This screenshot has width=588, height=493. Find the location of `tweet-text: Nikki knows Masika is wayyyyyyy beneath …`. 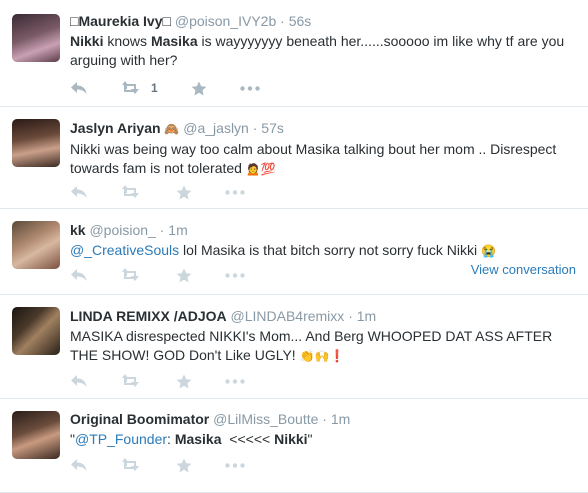

tweet-text: Nikki knows Masika is wayyyyyyy beneath … is located at coordinates (325, 51).